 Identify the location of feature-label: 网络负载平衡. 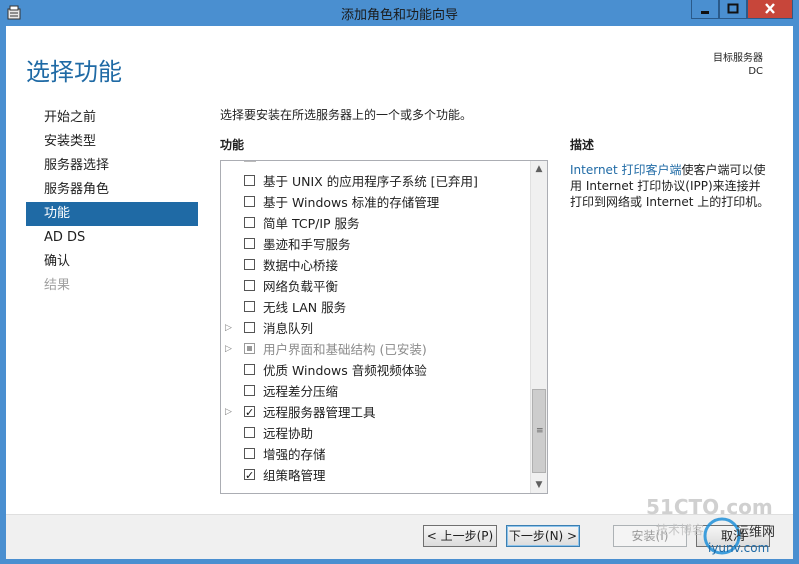
(301, 286).